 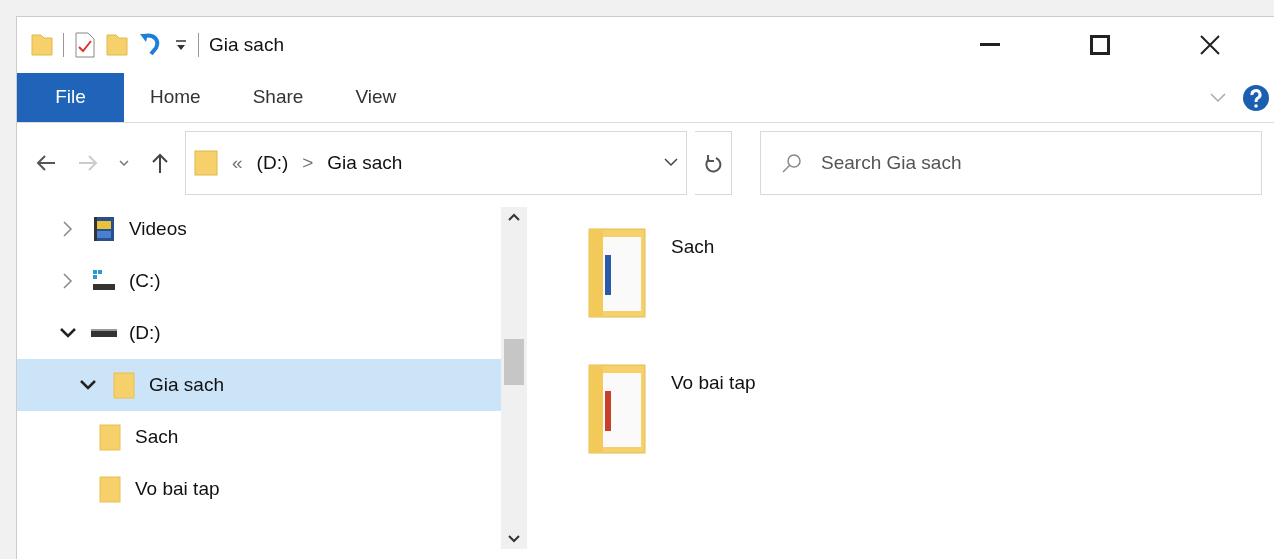 I want to click on folder-item: Sach, so click(x=900, y=273).